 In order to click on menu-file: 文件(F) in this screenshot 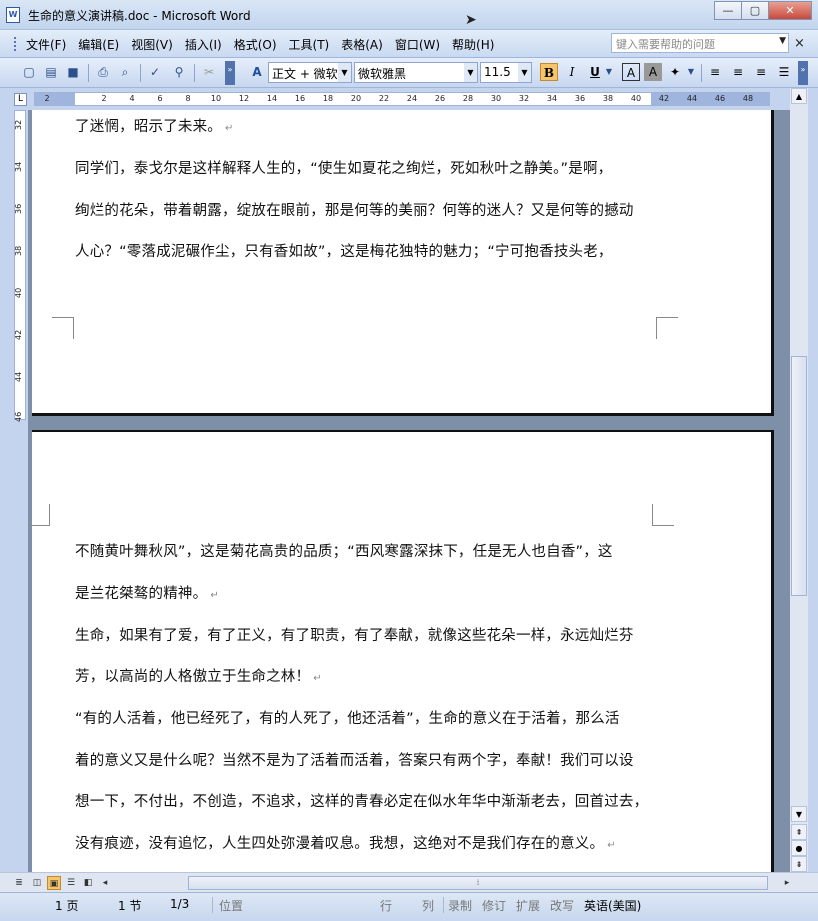, I will do `click(46, 44)`.